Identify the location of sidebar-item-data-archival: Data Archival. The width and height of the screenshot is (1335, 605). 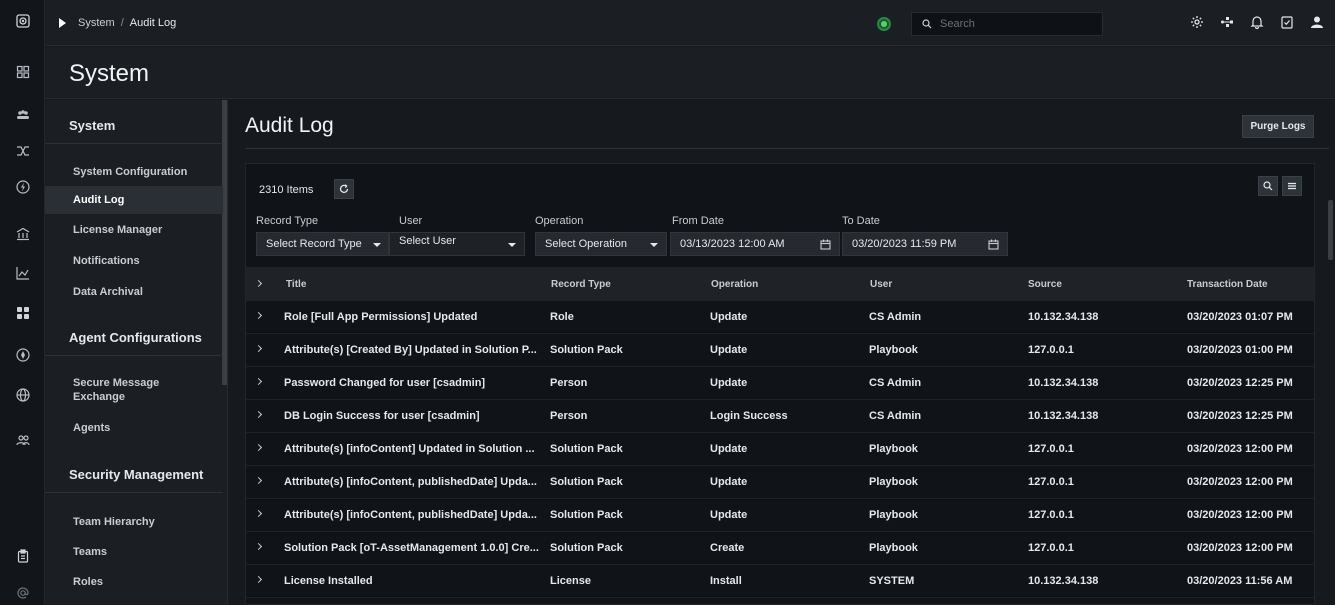
(134, 292).